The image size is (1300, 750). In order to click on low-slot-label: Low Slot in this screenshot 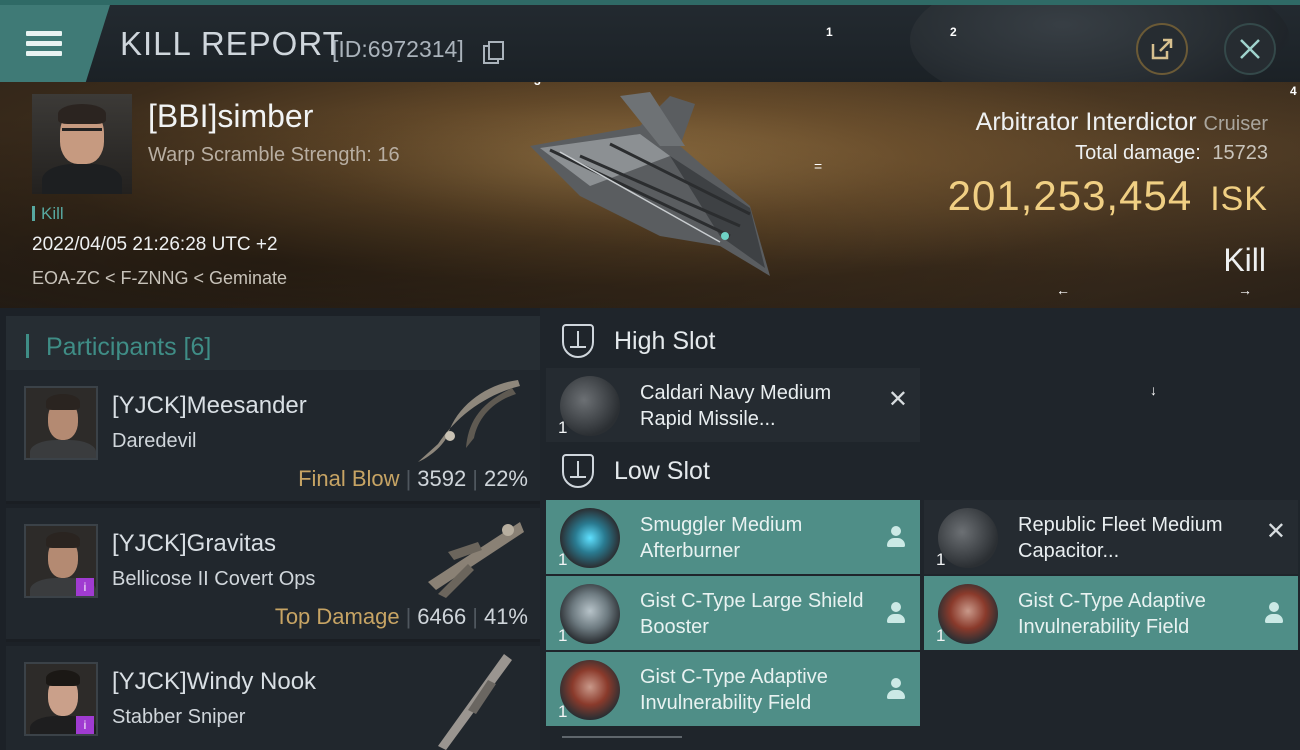, I will do `click(662, 470)`.